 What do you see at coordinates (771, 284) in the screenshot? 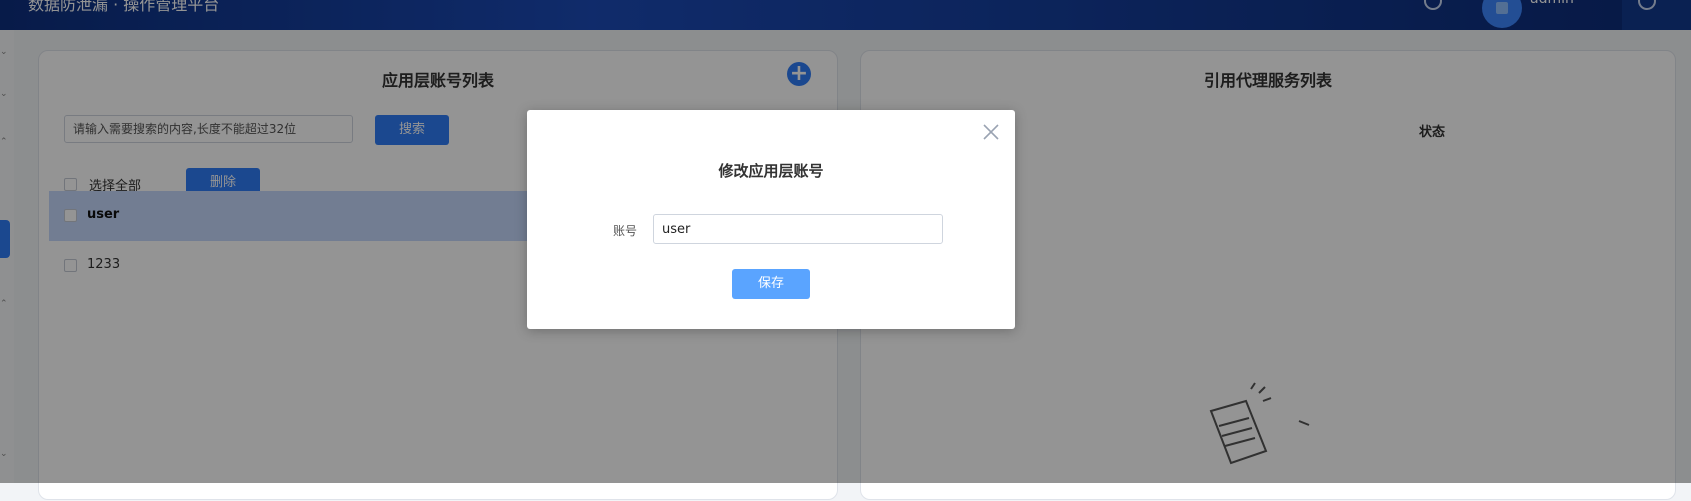
I see `save-button: 保存` at bounding box center [771, 284].